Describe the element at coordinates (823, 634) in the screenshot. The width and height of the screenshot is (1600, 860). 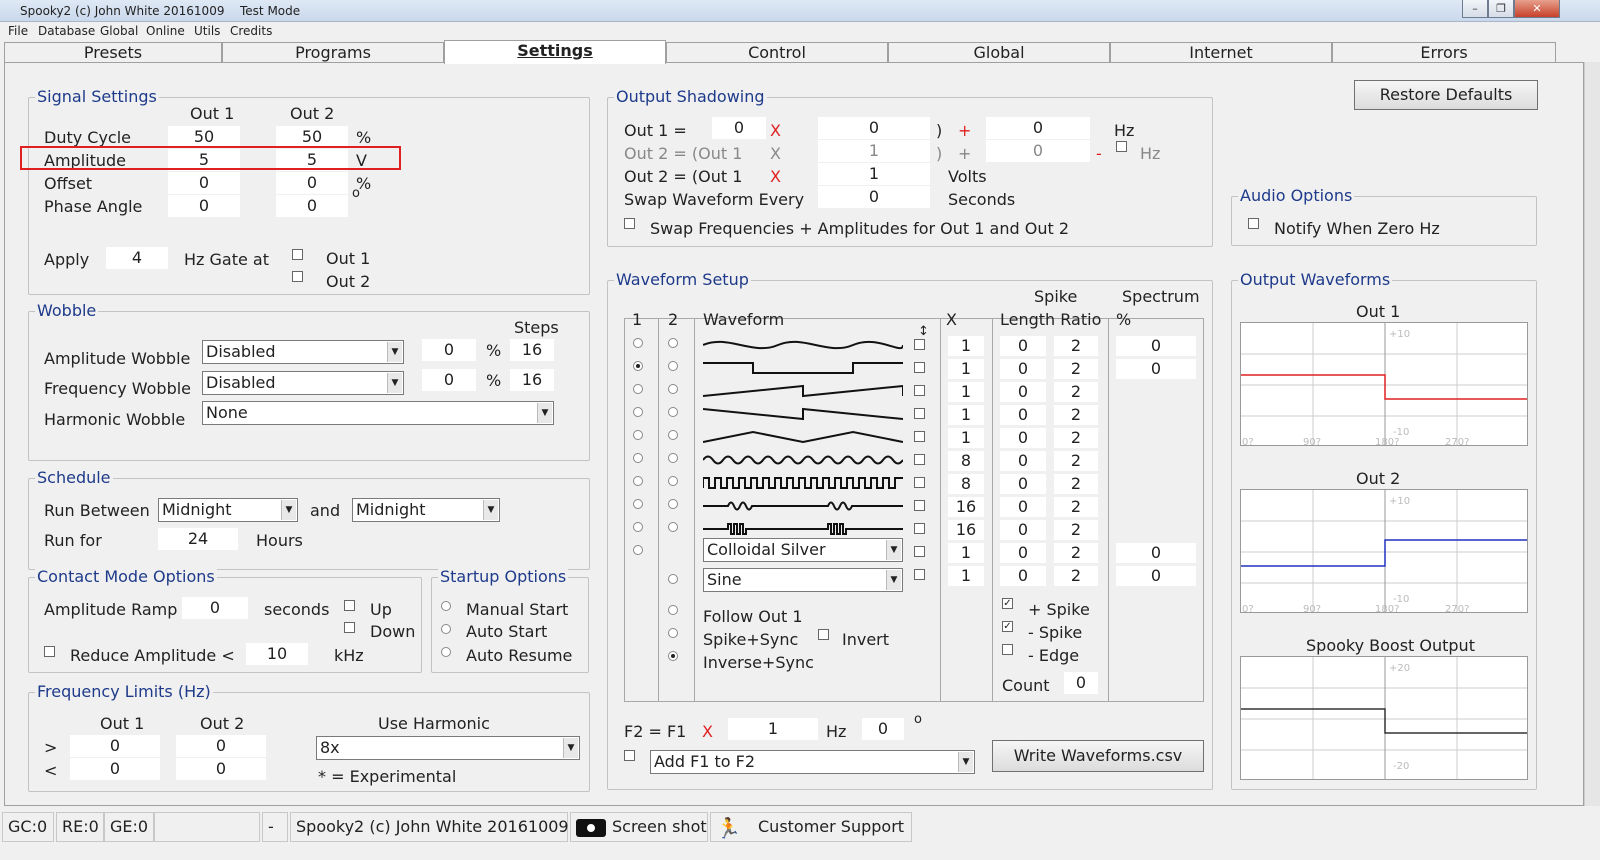
I see `invert-checkbox` at that location.